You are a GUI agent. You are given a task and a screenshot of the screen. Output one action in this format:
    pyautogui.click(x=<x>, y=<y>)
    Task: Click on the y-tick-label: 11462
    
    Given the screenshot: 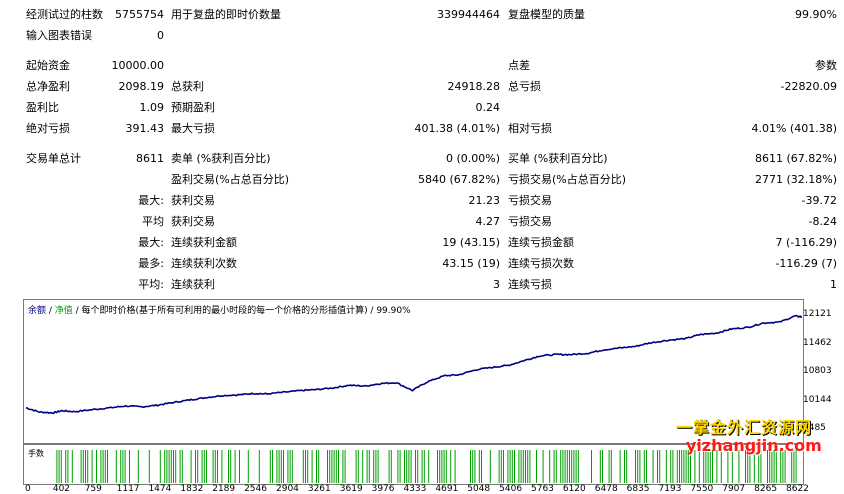 What is the action you would take?
    pyautogui.click(x=817, y=342)
    